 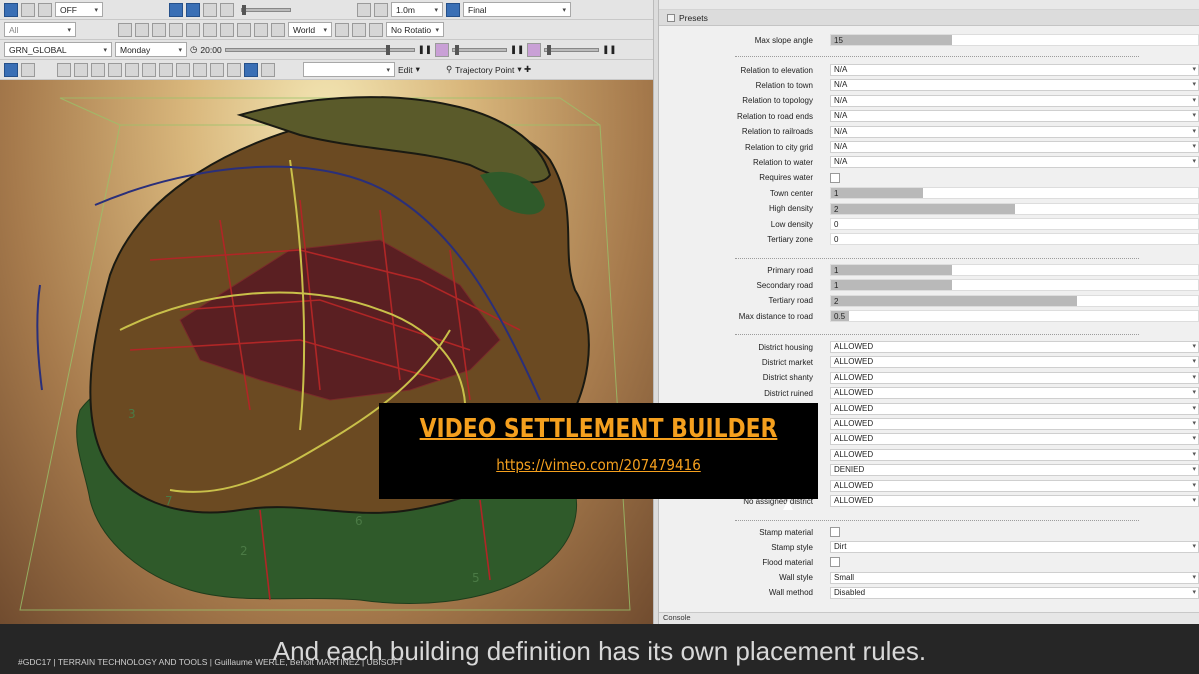 What do you see at coordinates (609, 49) in the screenshot?
I see `pause-wind-icon: ❚❚` at bounding box center [609, 49].